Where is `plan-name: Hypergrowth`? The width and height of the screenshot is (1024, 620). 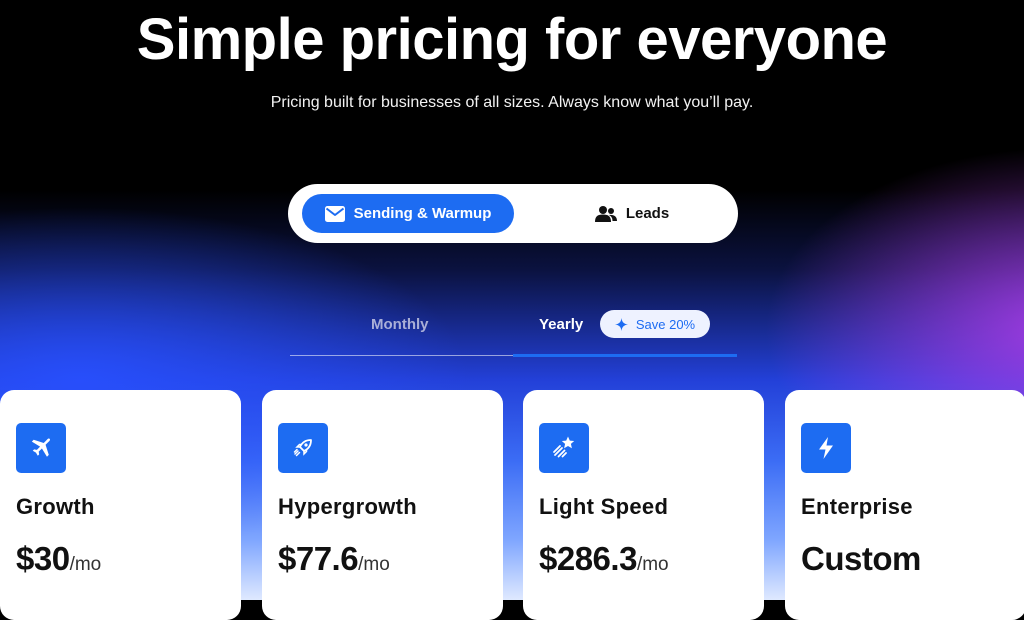
plan-name: Hypergrowth is located at coordinates (347, 506).